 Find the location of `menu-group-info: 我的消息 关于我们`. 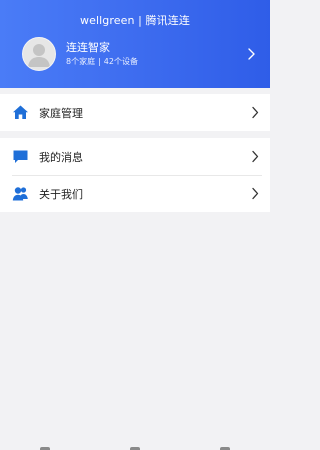

menu-group-info: 我的消息 关于我们 is located at coordinates (135, 175).